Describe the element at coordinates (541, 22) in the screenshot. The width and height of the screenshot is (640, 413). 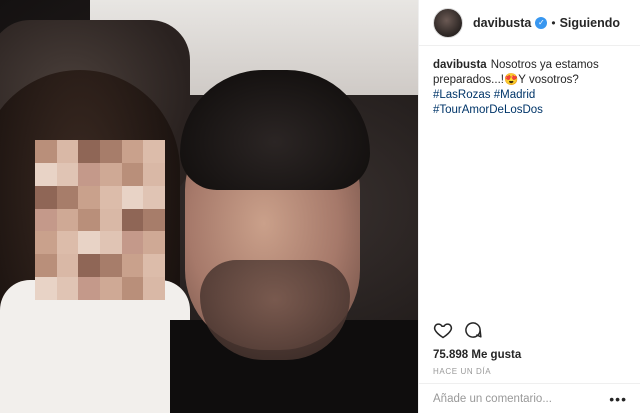
I see `verified-badge-icon: ✓` at that location.